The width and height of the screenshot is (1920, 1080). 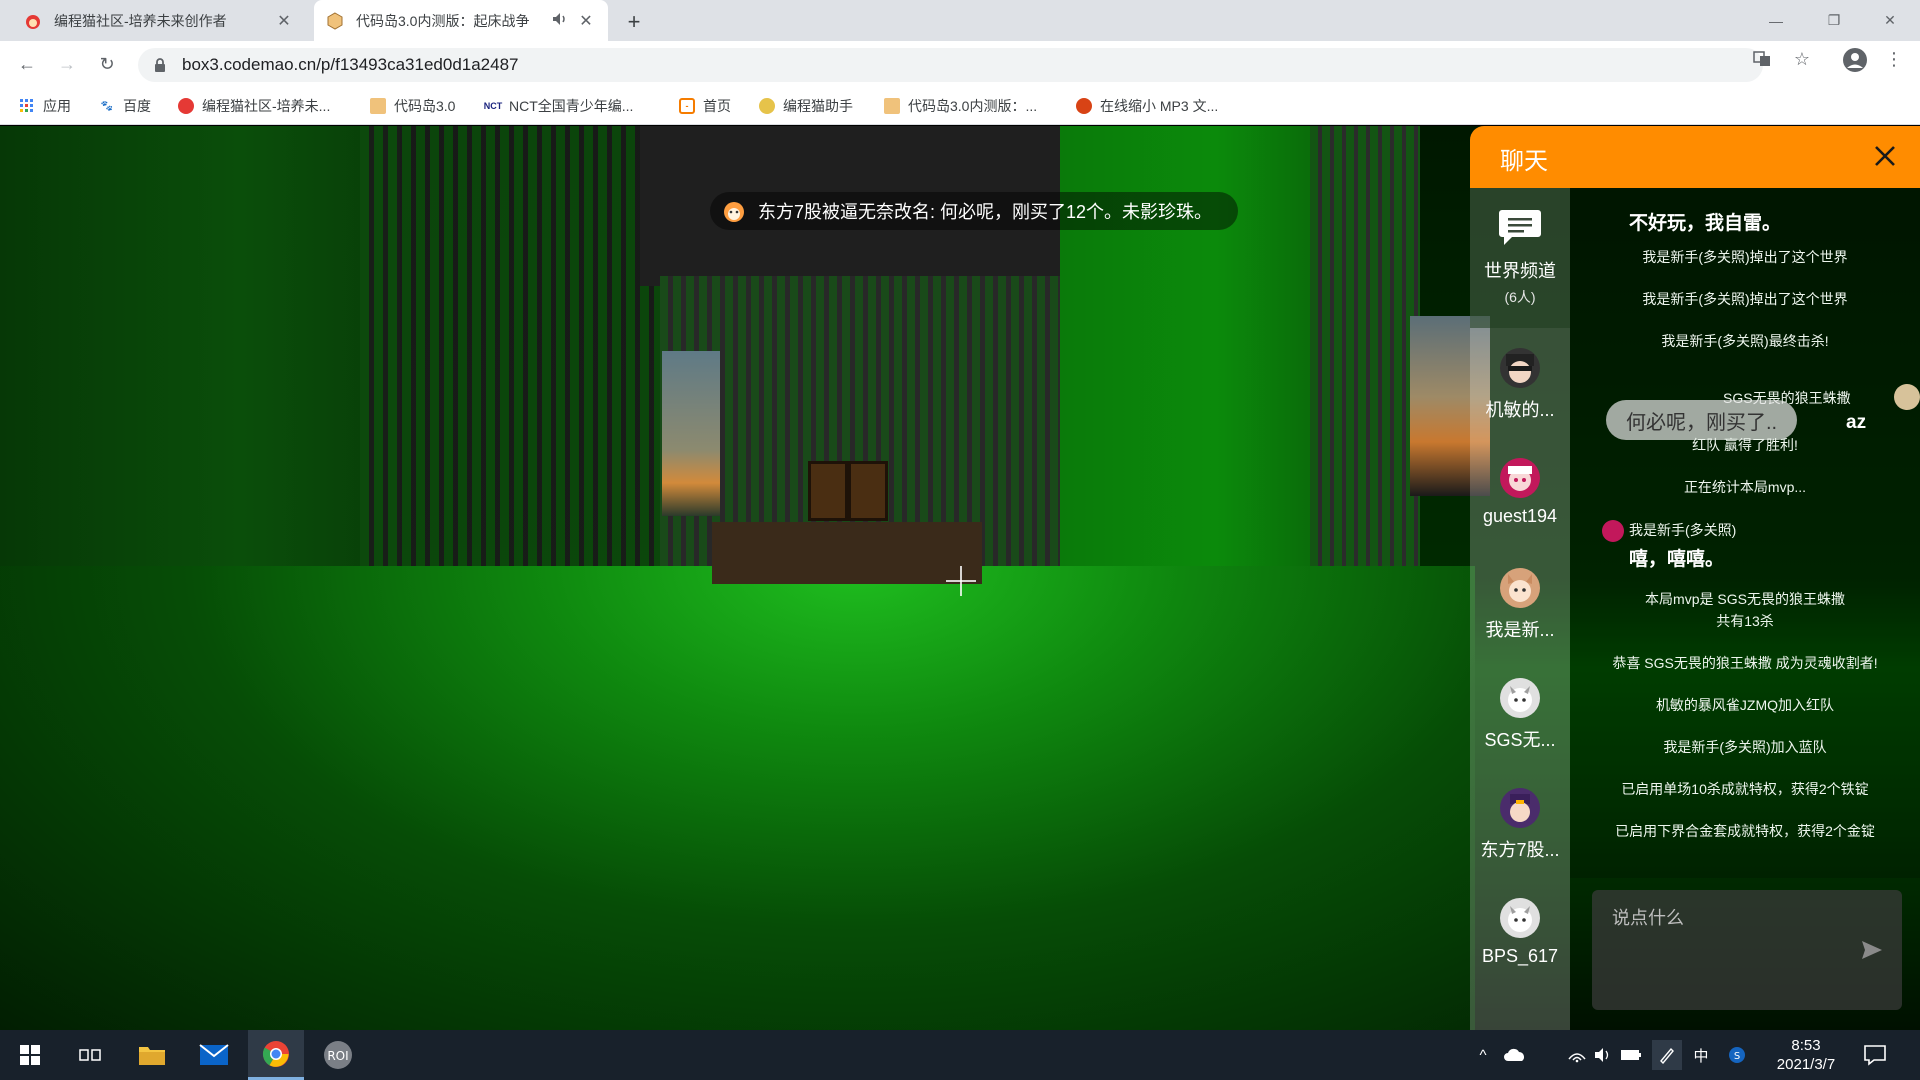 I want to click on game-notification: 东方7股被逼无奈改名: 何必呢，刚买了12个。未影珍珠。, so click(x=974, y=211).